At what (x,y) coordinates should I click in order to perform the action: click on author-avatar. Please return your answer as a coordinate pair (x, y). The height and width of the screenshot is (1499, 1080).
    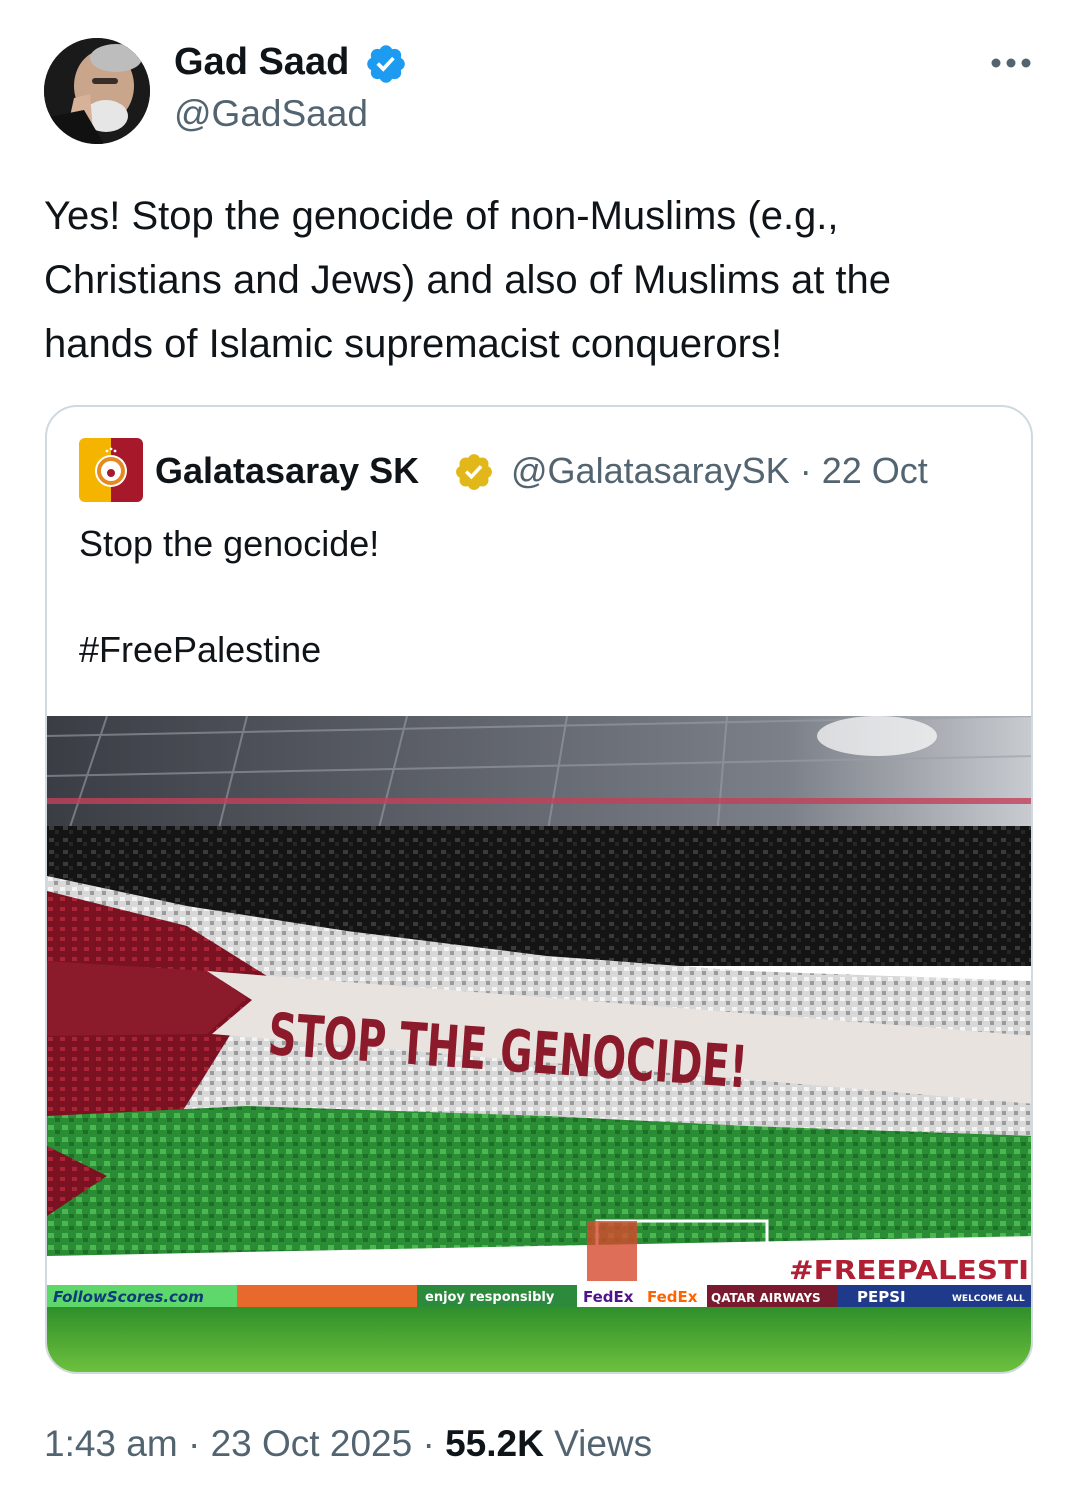
    Looking at the image, I should click on (97, 91).